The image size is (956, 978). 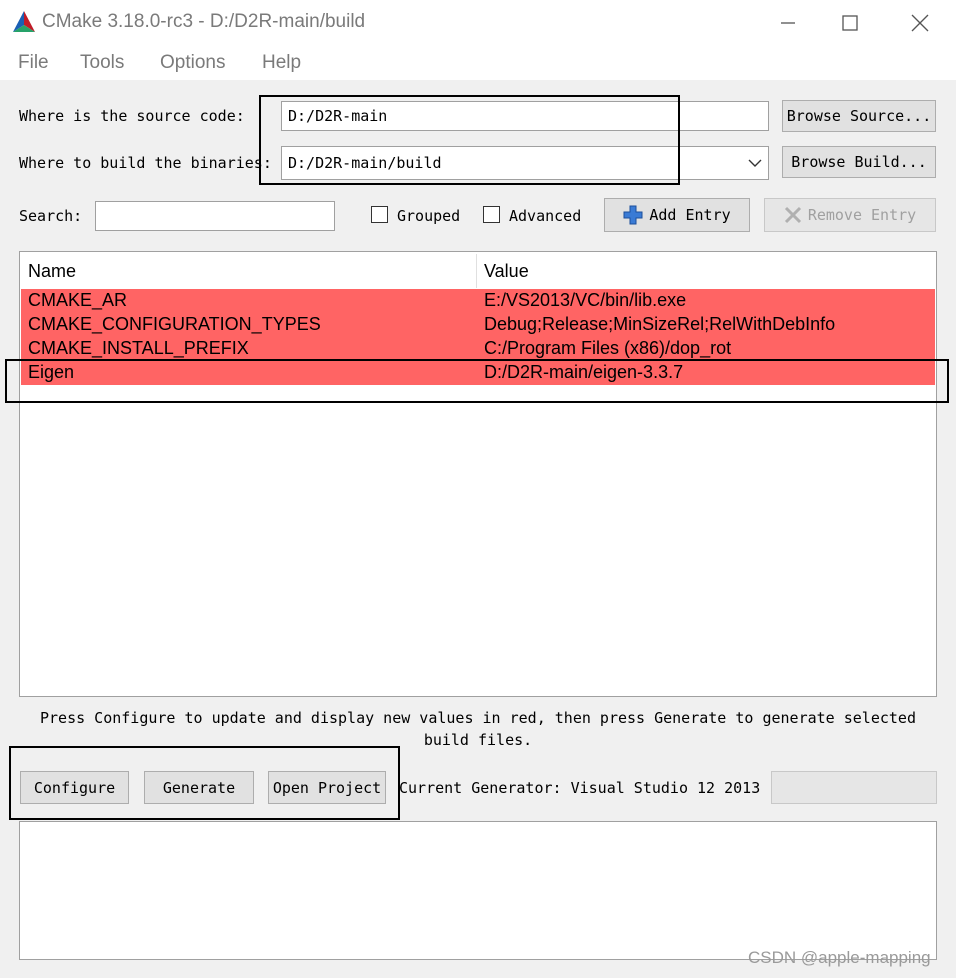 What do you see at coordinates (491, 214) in the screenshot?
I see `advanced-checkbox` at bounding box center [491, 214].